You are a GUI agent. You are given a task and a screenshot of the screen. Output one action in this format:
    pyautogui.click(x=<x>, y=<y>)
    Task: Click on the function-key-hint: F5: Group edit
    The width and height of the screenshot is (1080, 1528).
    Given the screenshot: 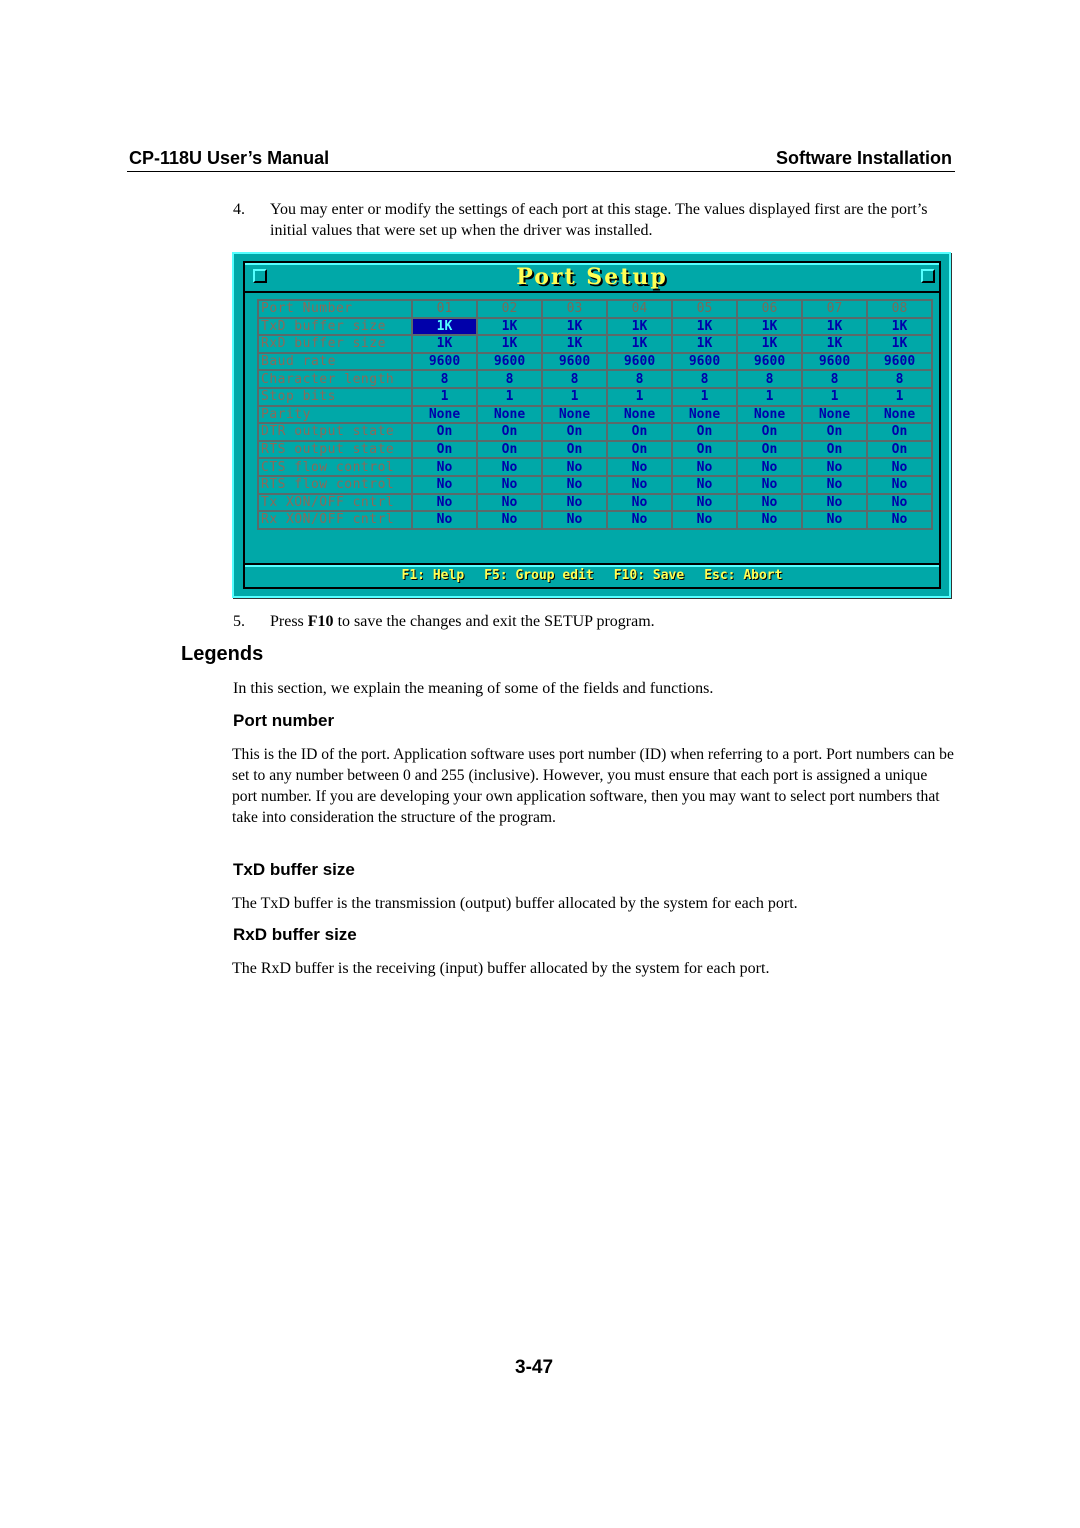 What is the action you would take?
    pyautogui.click(x=539, y=575)
    